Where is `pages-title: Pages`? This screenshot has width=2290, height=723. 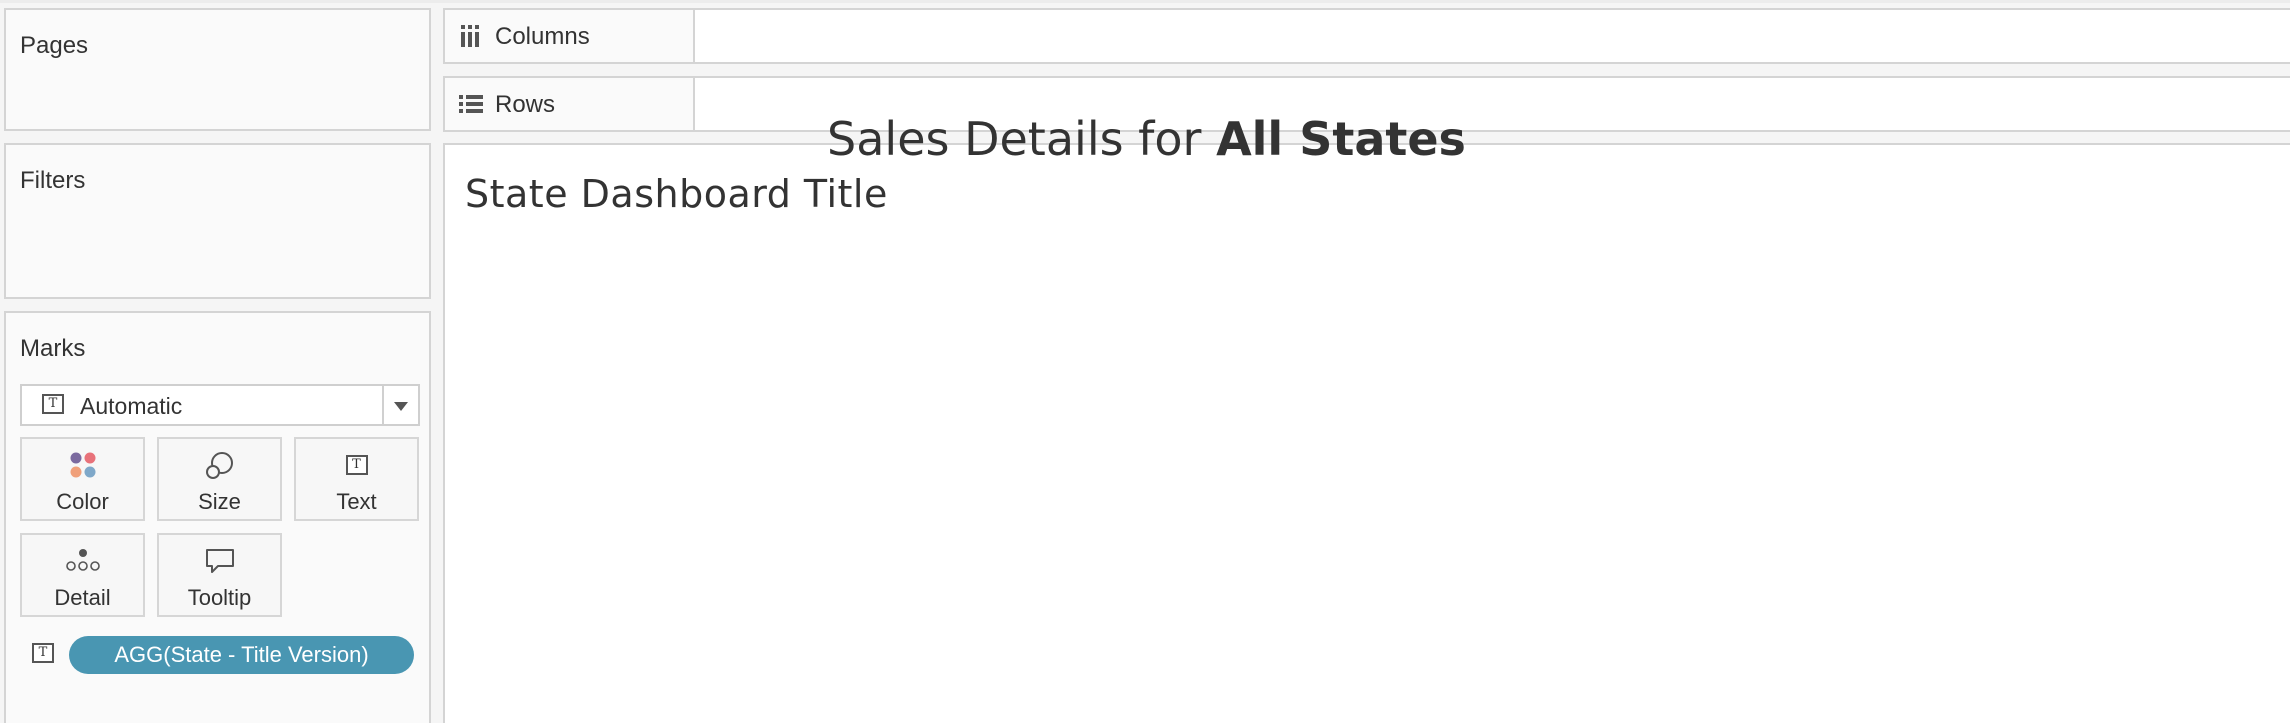 pages-title: Pages is located at coordinates (54, 45).